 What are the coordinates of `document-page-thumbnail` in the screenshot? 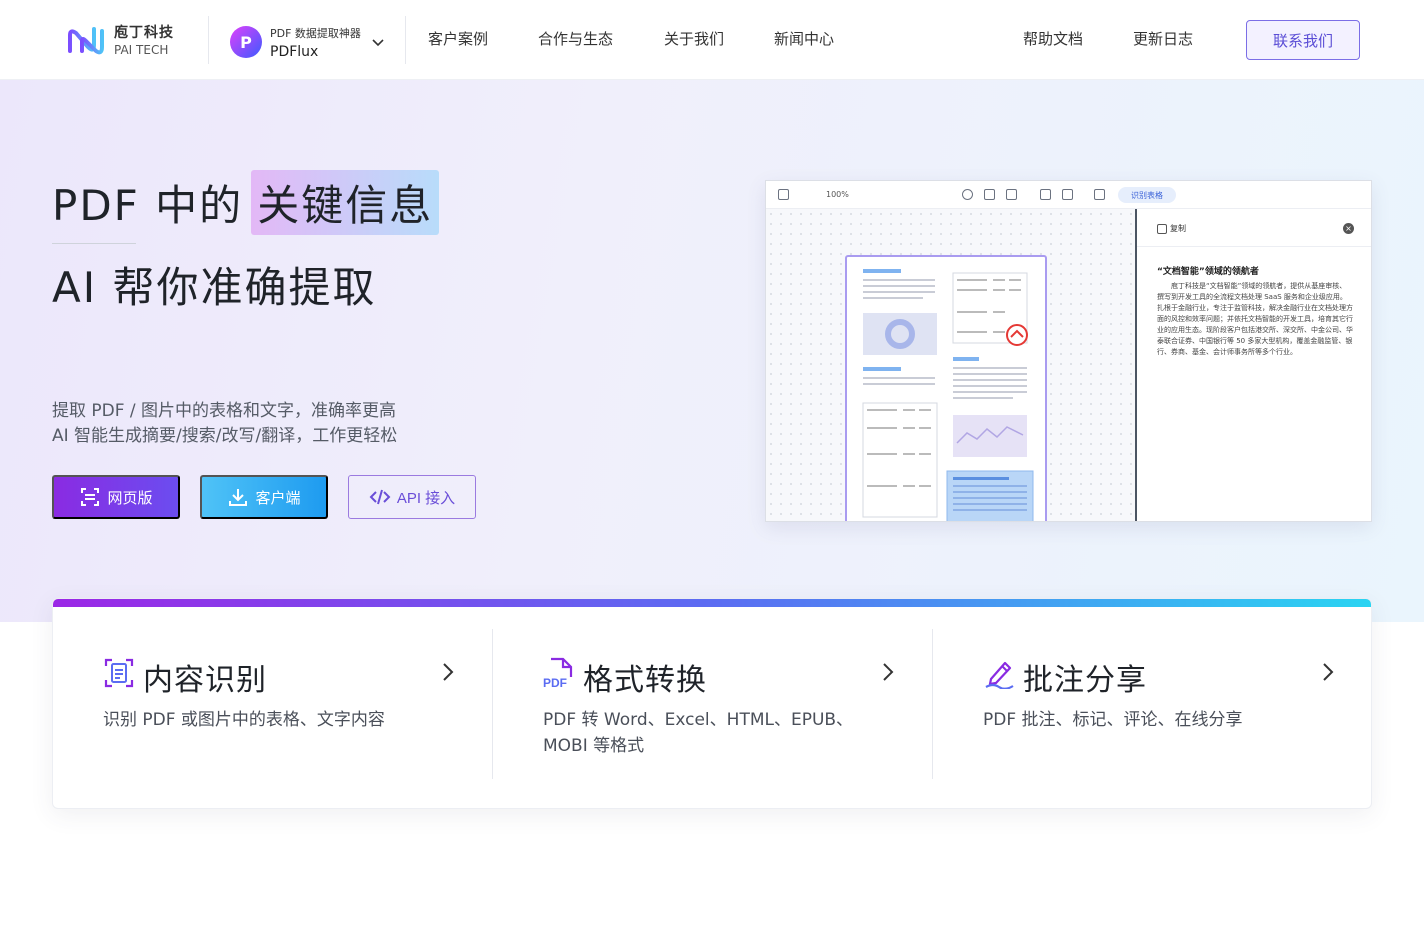 It's located at (946, 388).